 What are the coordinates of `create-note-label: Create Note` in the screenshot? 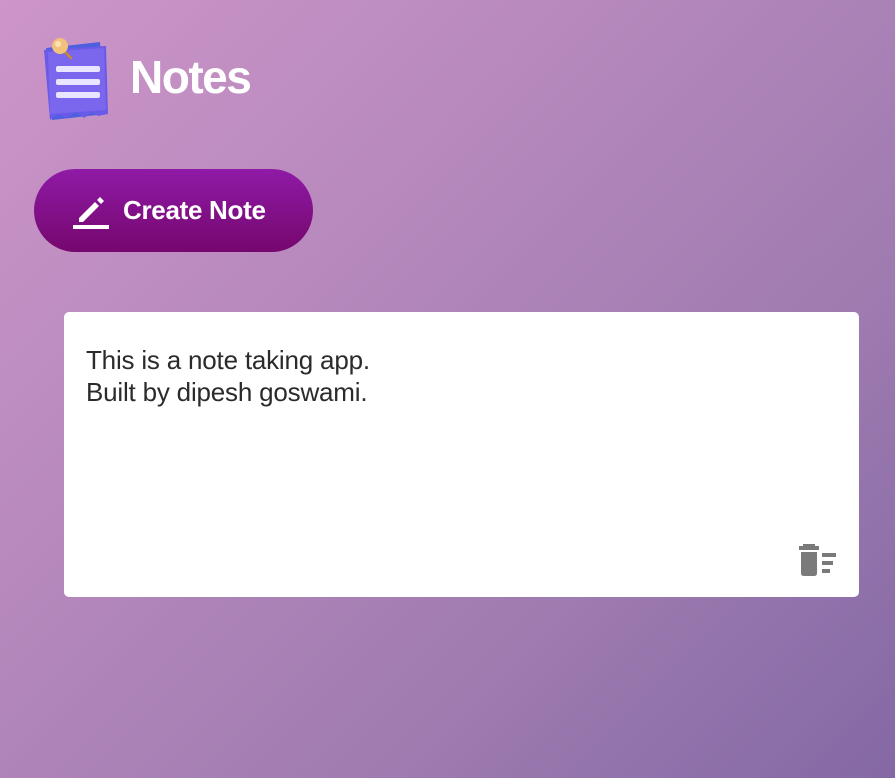 It's located at (194, 210).